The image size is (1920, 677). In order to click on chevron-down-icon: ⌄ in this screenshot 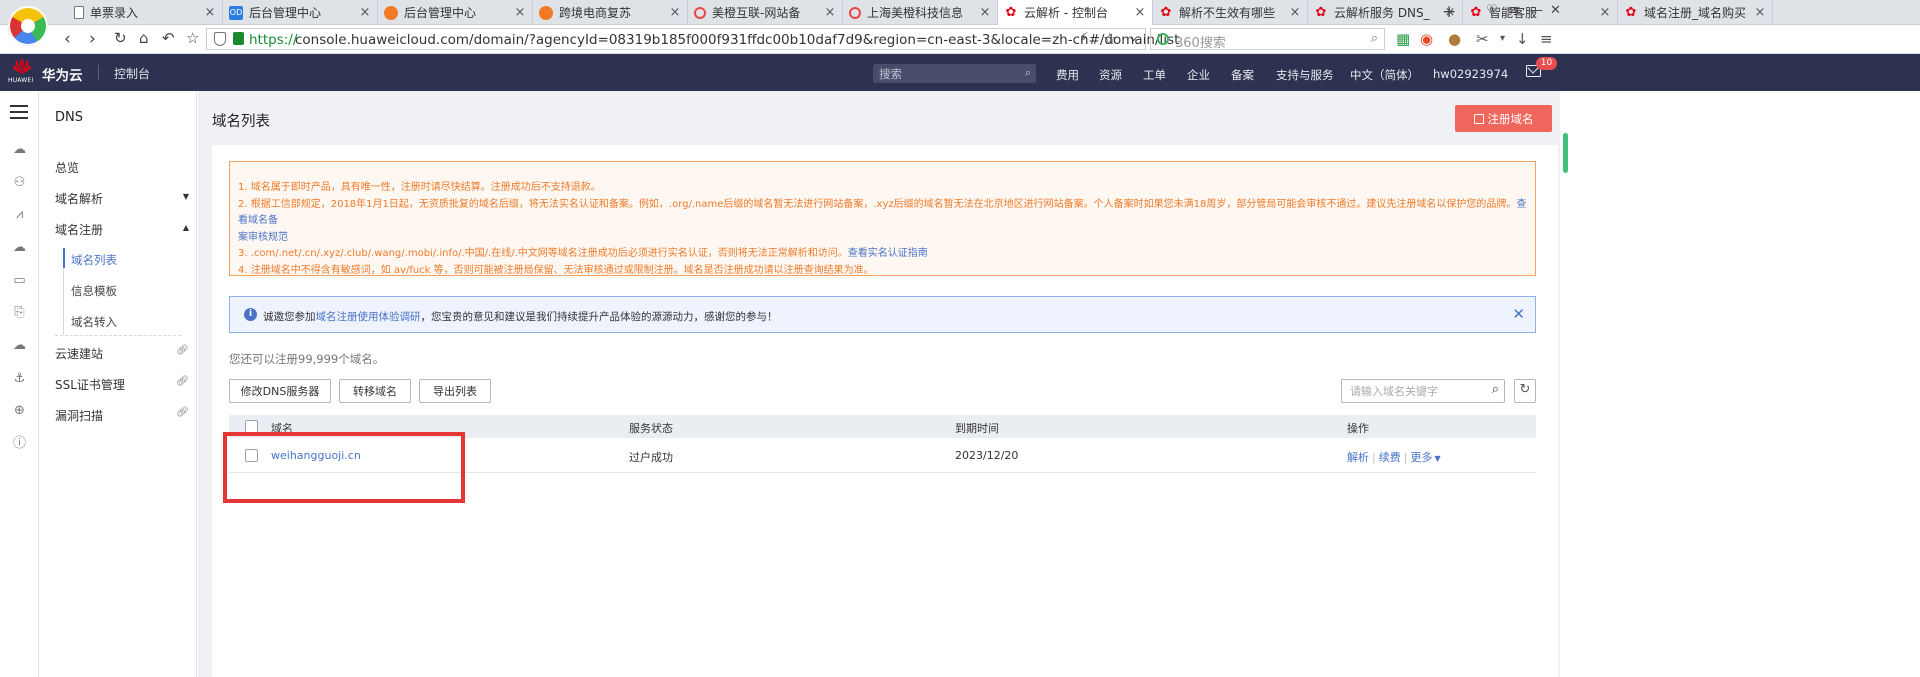, I will do `click(1133, 37)`.